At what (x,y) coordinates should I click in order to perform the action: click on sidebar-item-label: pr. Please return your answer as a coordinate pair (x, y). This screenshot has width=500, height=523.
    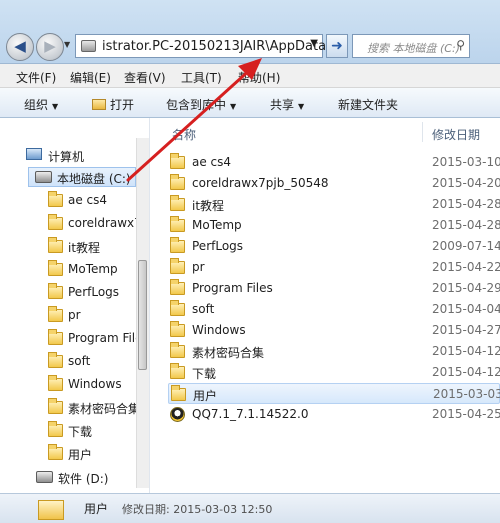
    Looking at the image, I should click on (74, 315).